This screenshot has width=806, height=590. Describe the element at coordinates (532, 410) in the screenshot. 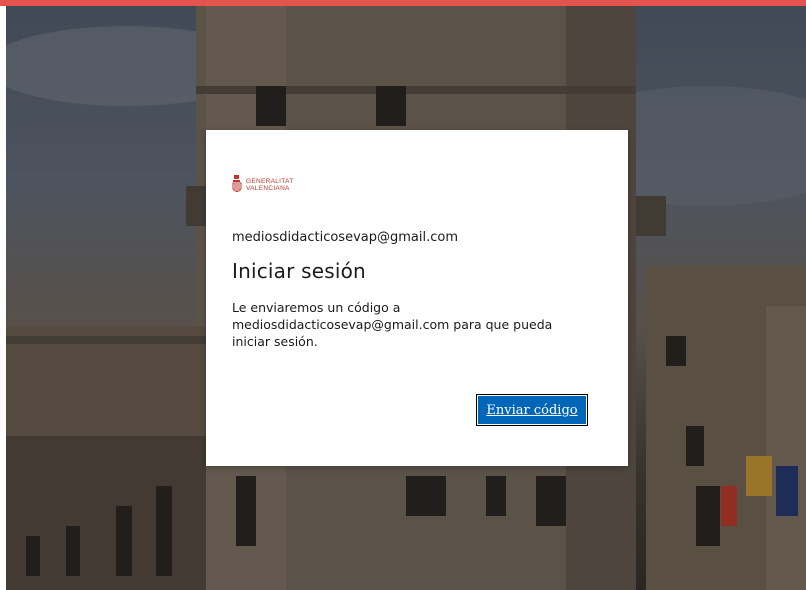

I see `send-code-button: Enviar código` at that location.